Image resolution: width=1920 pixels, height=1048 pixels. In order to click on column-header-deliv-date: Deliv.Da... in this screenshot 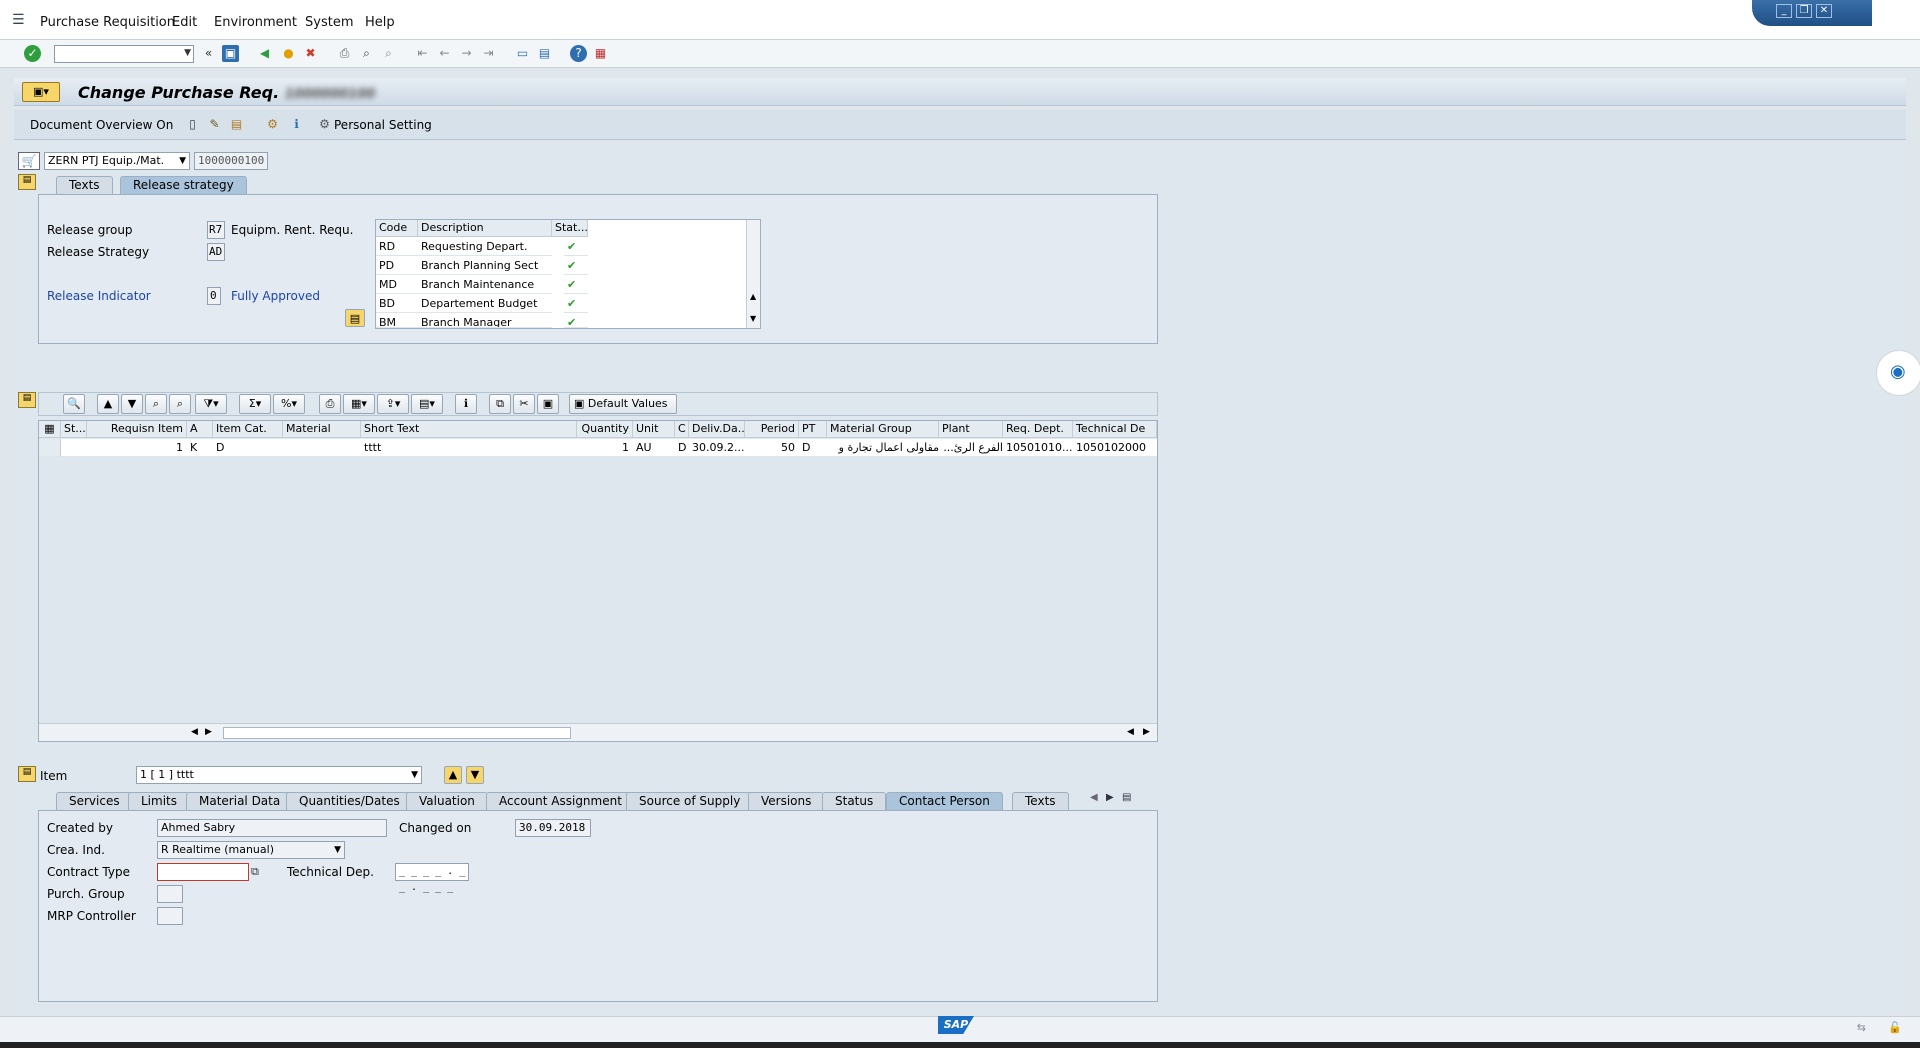, I will do `click(717, 429)`.